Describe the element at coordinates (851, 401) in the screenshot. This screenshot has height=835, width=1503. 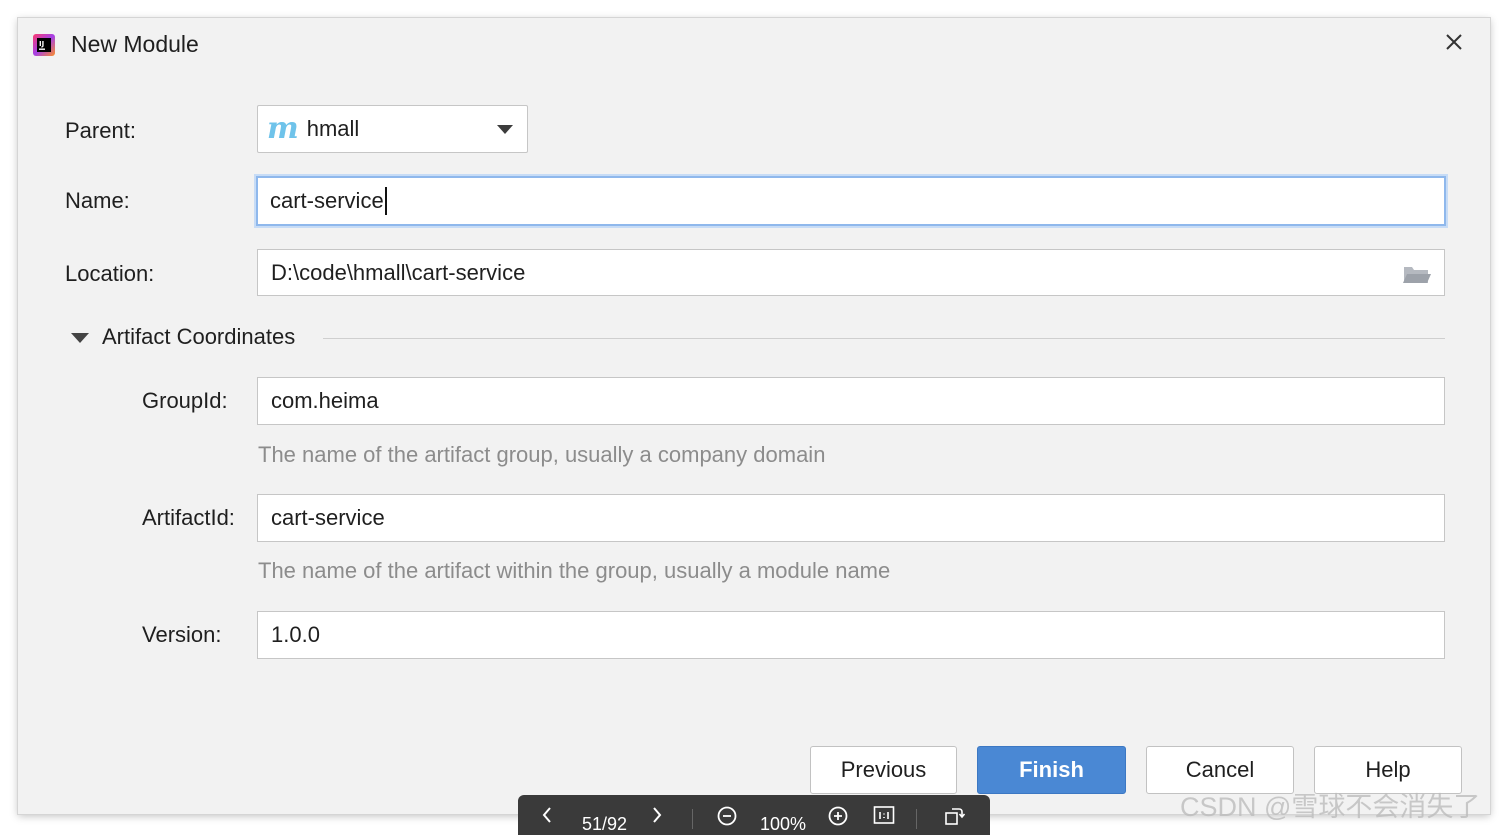
I see `groupid-input: com.heima` at that location.